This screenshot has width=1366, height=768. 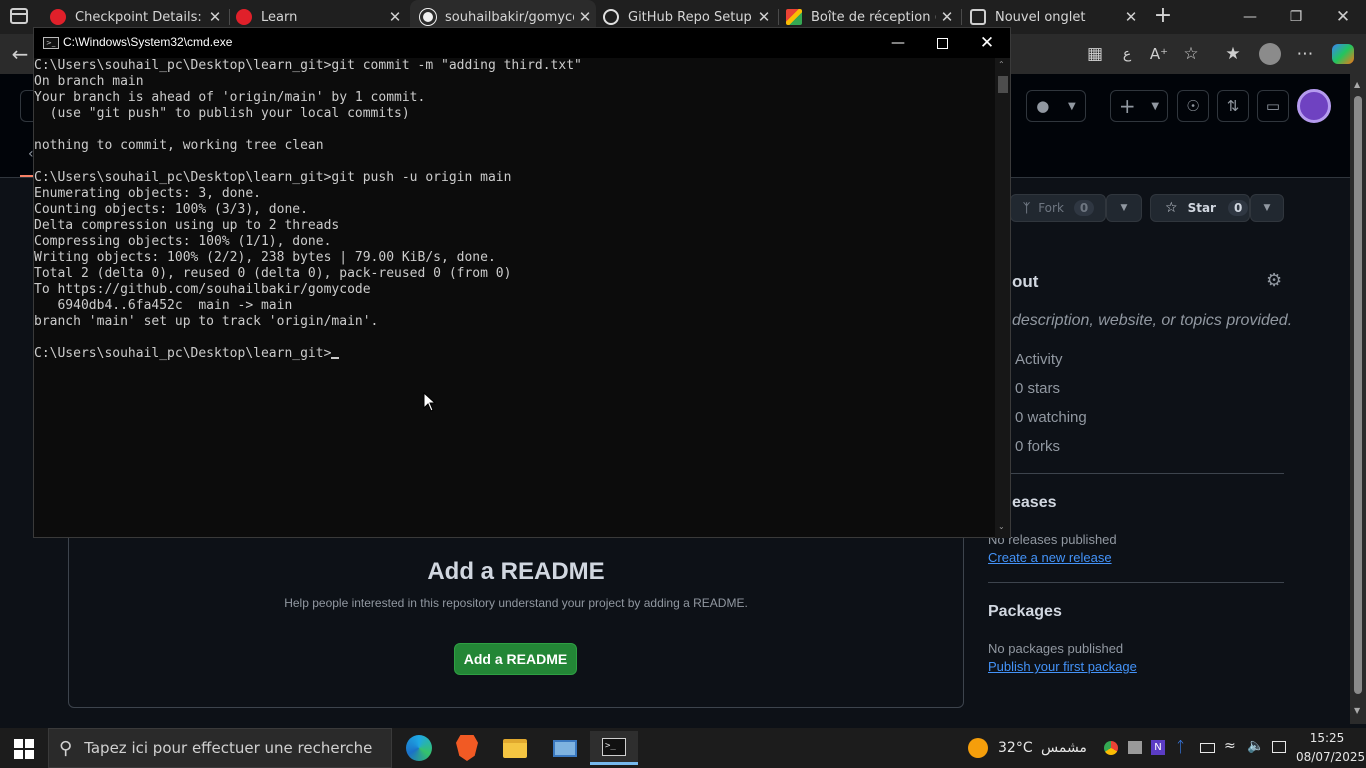 I want to click on clock-time: 15:25, so click(x=1327, y=738).